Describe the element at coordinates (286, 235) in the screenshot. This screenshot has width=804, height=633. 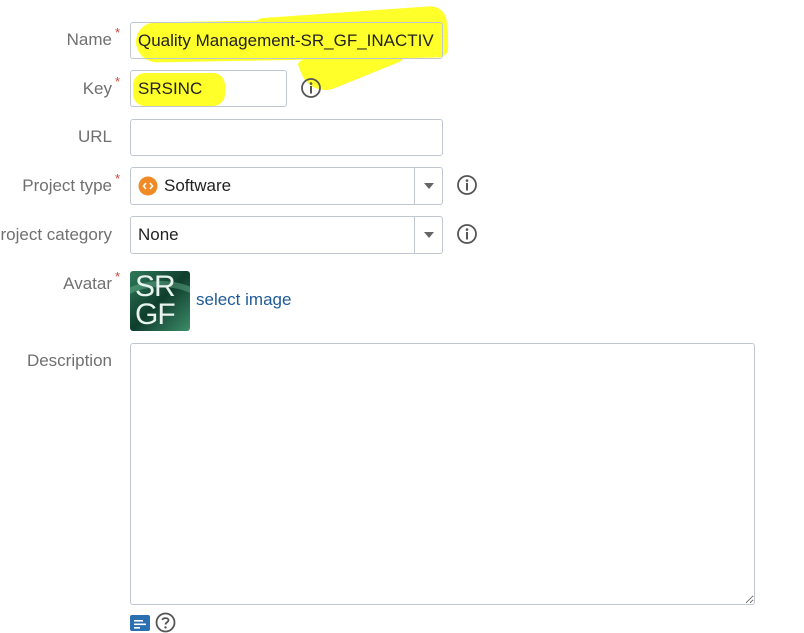
I see `project-category-select: None` at that location.